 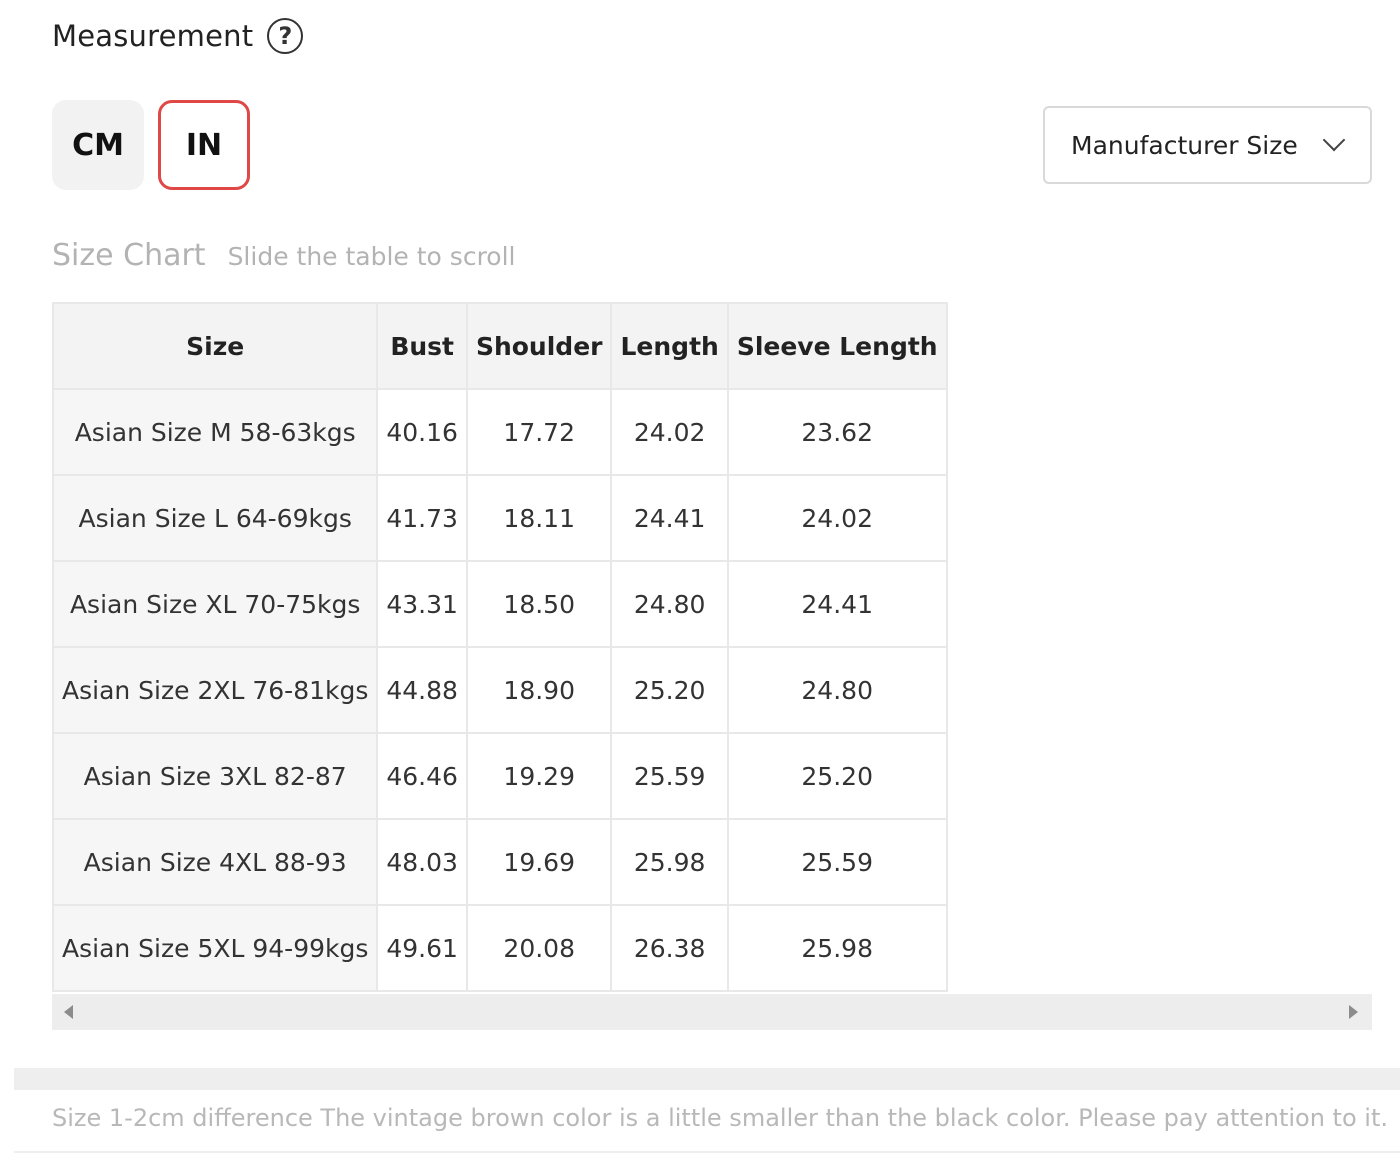 I want to click on measurement-header: Measurement ?, so click(x=178, y=36).